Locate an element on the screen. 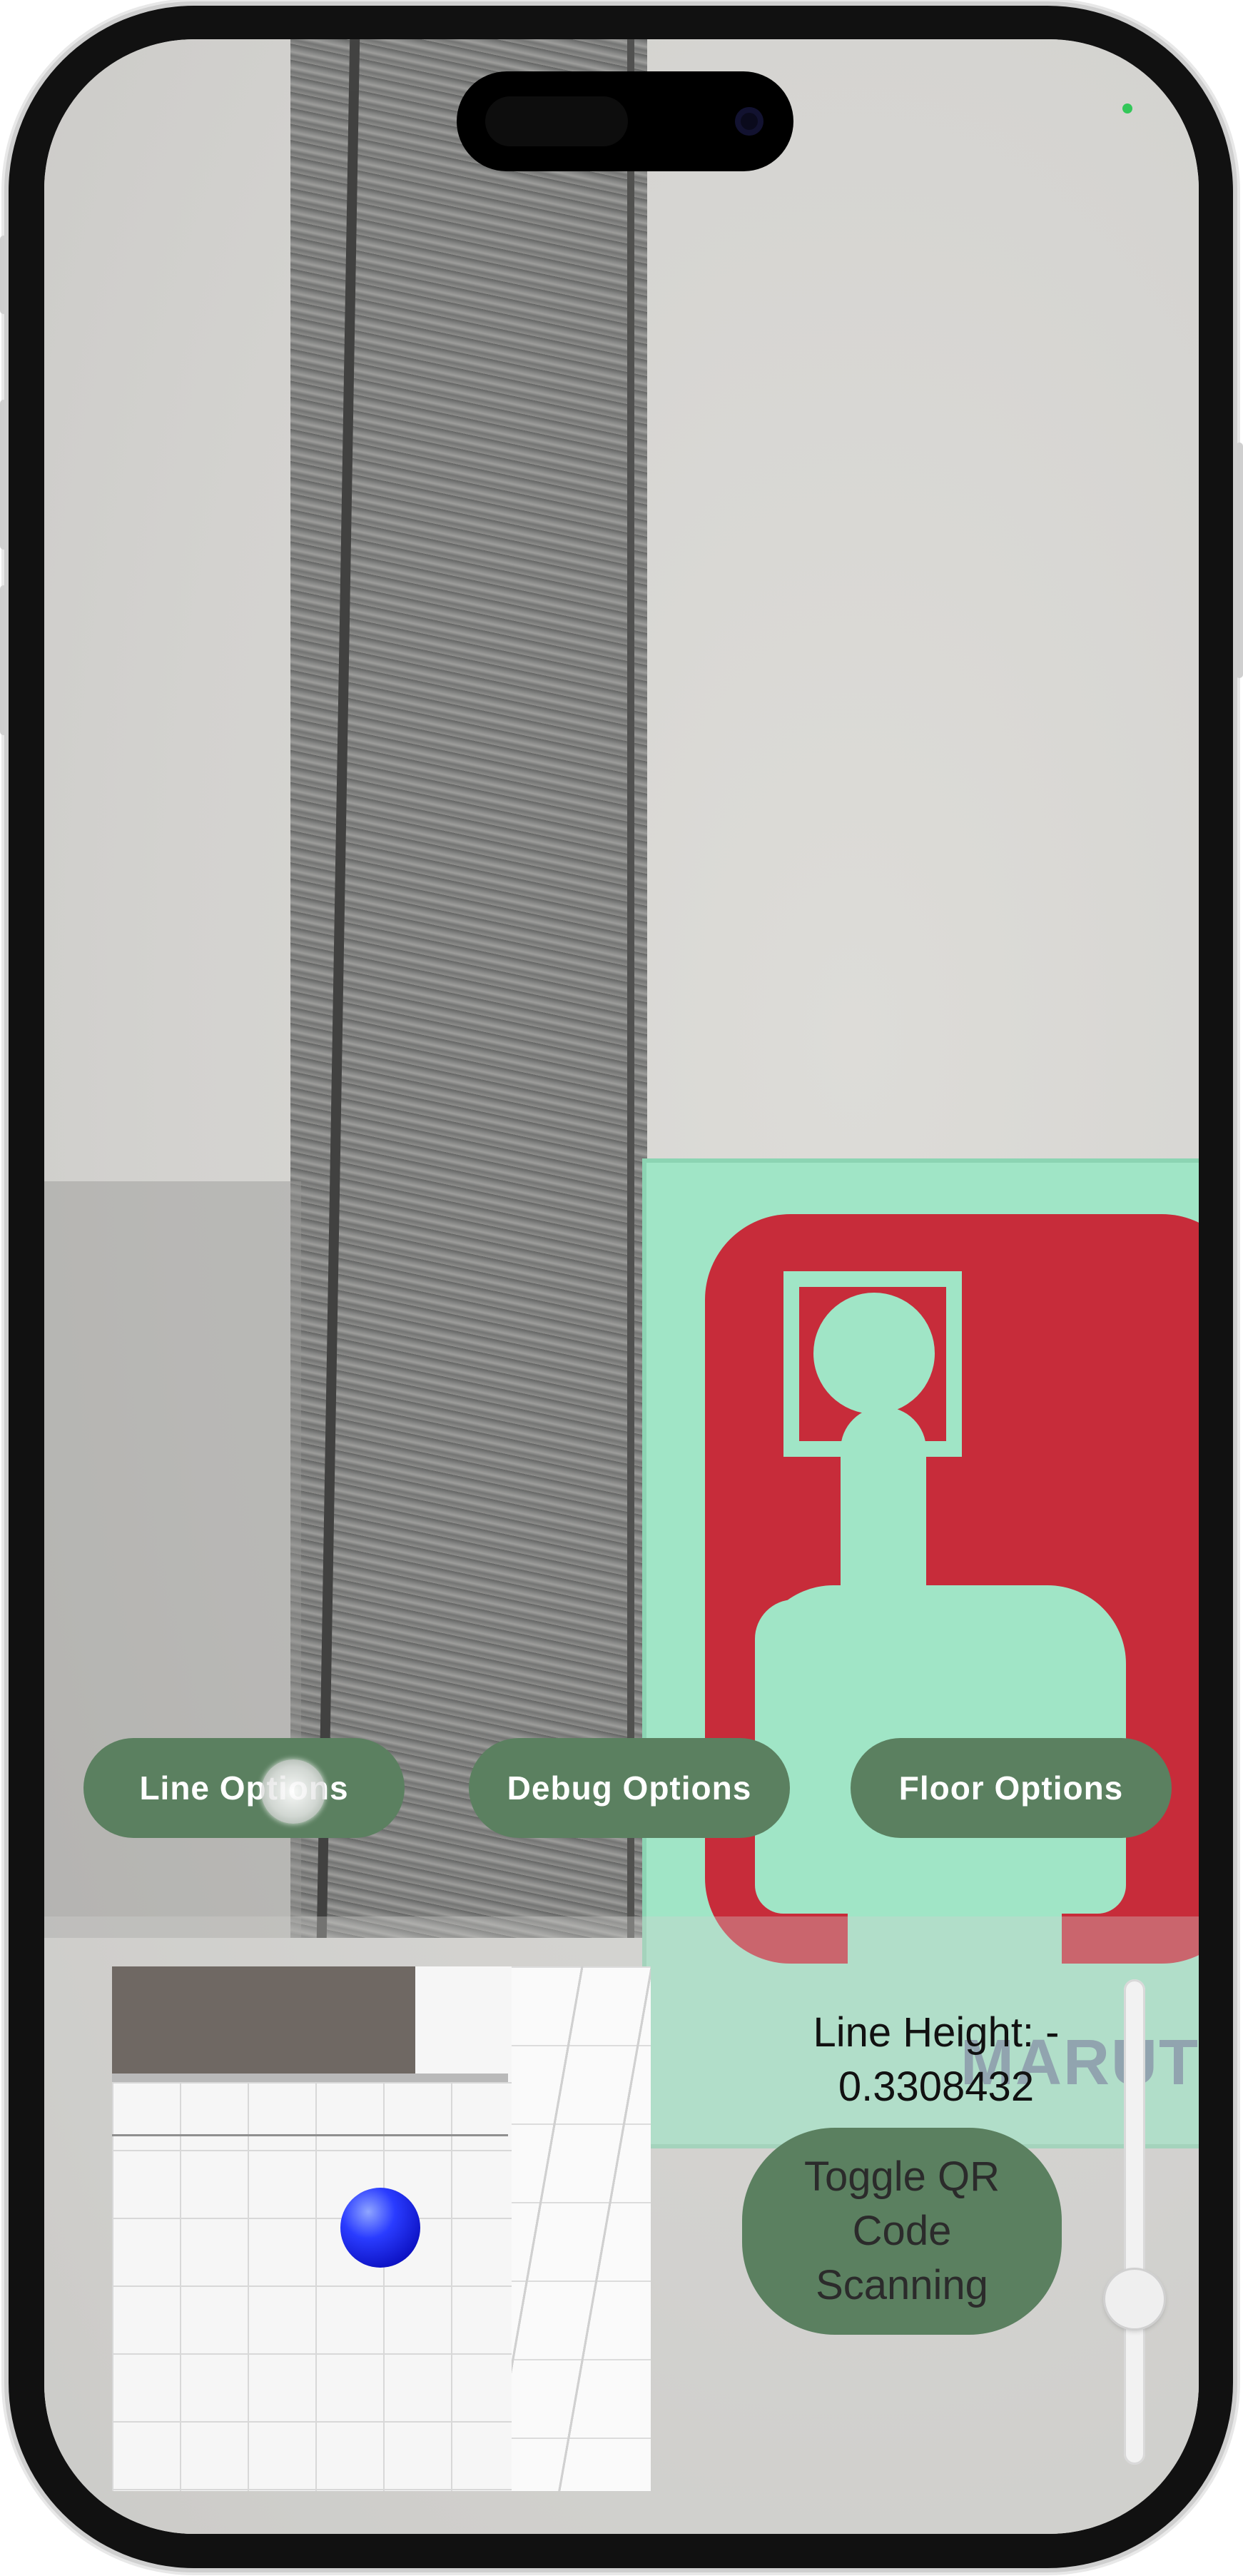  front-camera-icon is located at coordinates (749, 121).